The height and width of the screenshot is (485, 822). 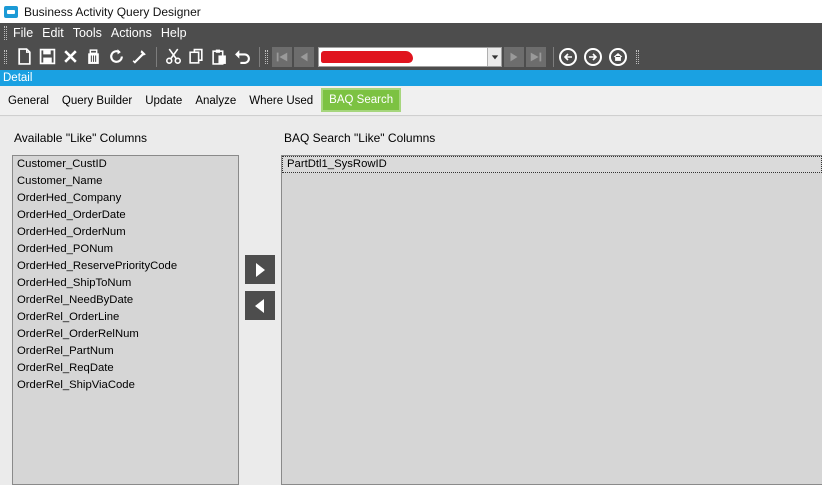 I want to click on list-item: OrderHed_OrderNum, so click(x=125, y=232).